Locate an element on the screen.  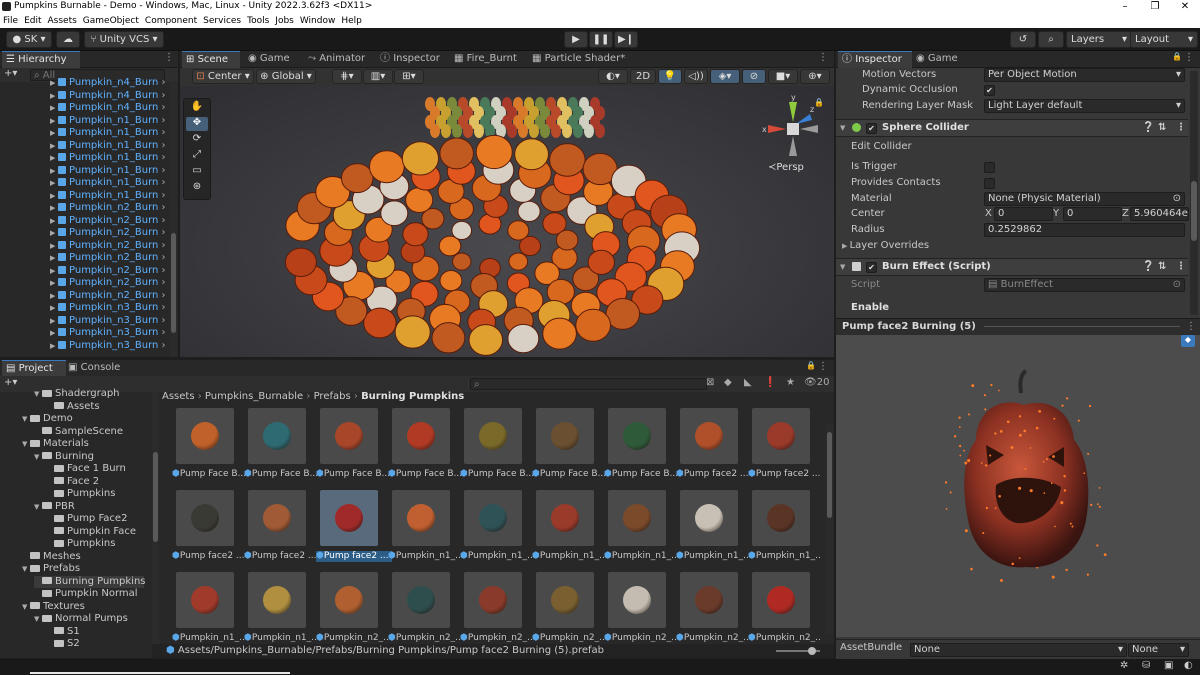
project-tree-item: ▼ Demo is located at coordinates (47, 419).